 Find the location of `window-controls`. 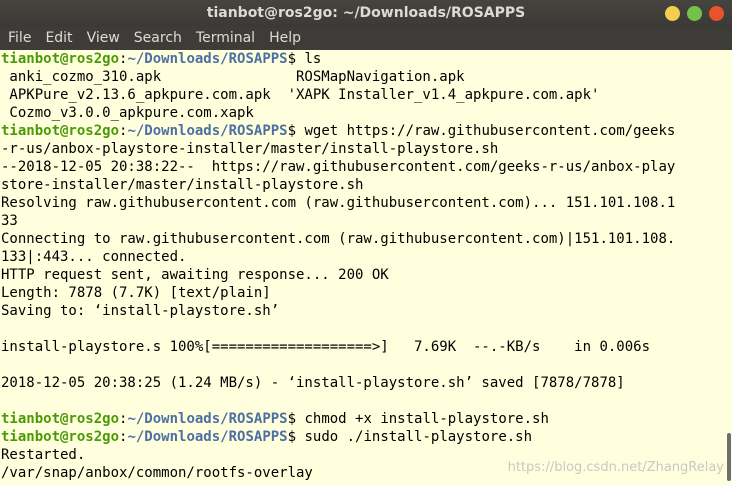

window-controls is located at coordinates (694, 13).